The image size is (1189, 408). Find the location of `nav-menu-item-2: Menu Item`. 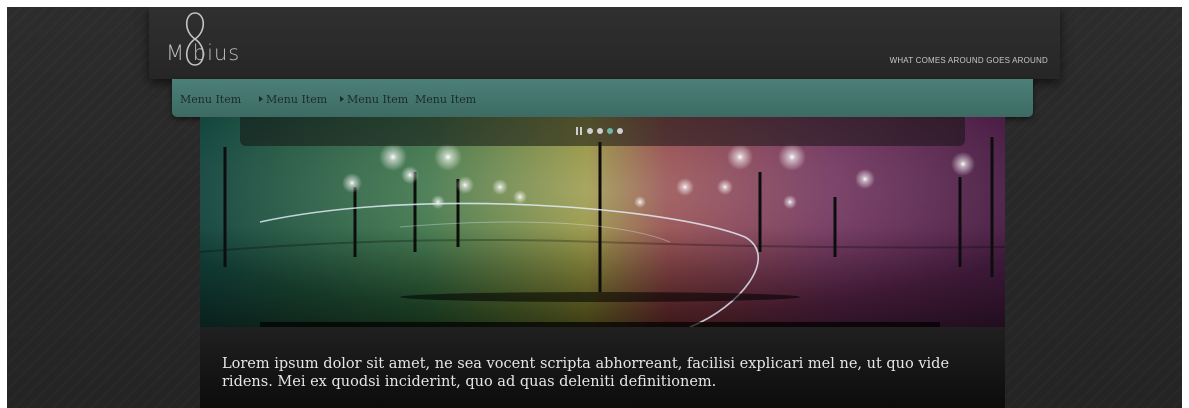

nav-menu-item-2: Menu Item is located at coordinates (293, 99).